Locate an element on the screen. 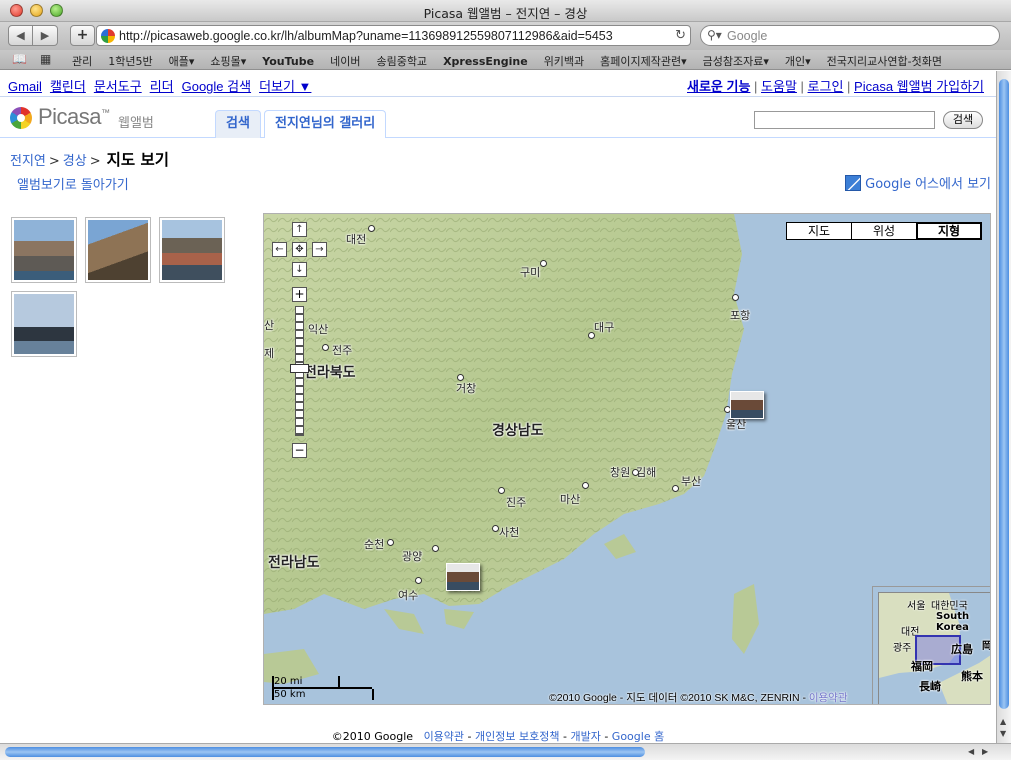 This screenshot has width=1011, height=760. map-label-gumi: 구미 is located at coordinates (530, 272).